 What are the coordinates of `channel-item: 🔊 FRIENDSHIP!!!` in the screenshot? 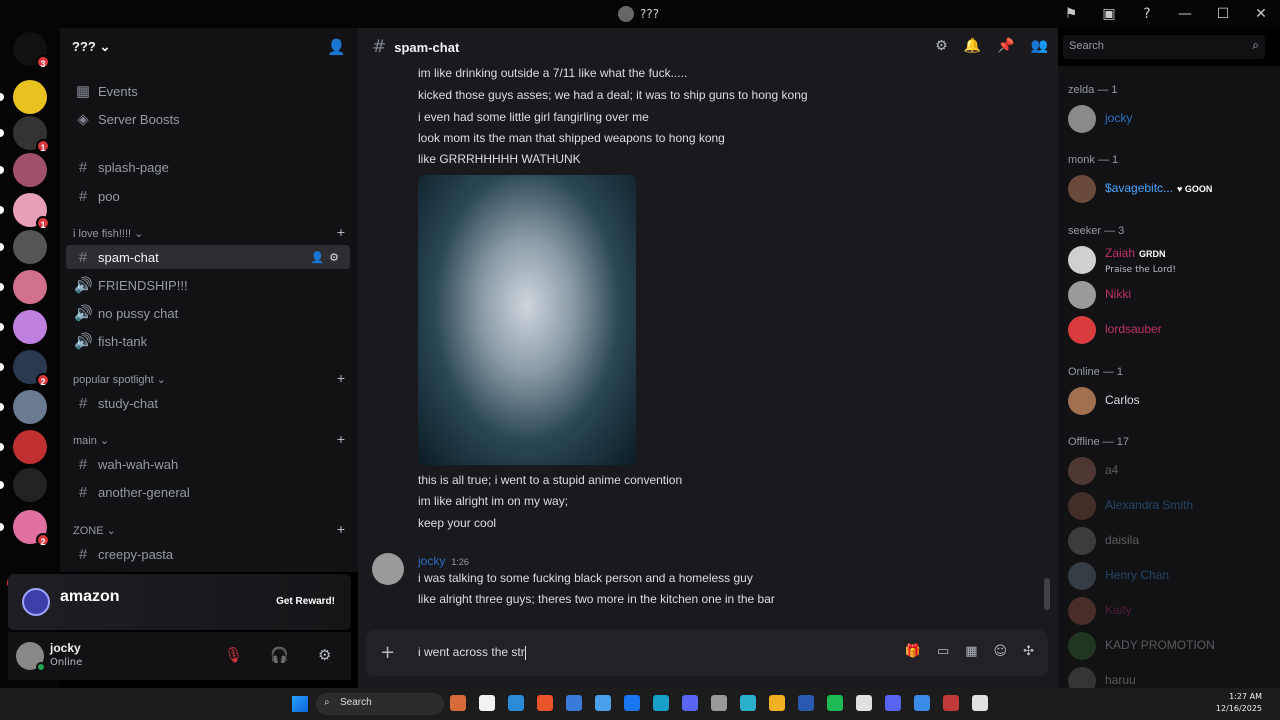 It's located at (208, 285).